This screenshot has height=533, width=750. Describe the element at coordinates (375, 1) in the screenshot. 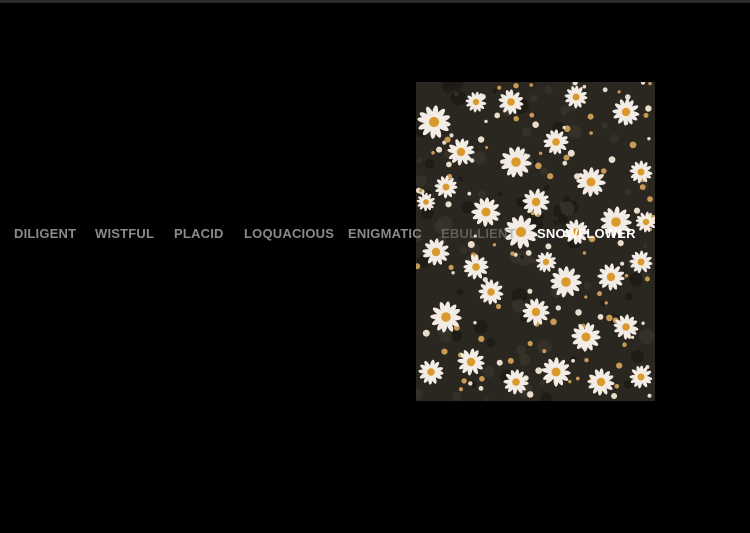

I see `top-border` at that location.